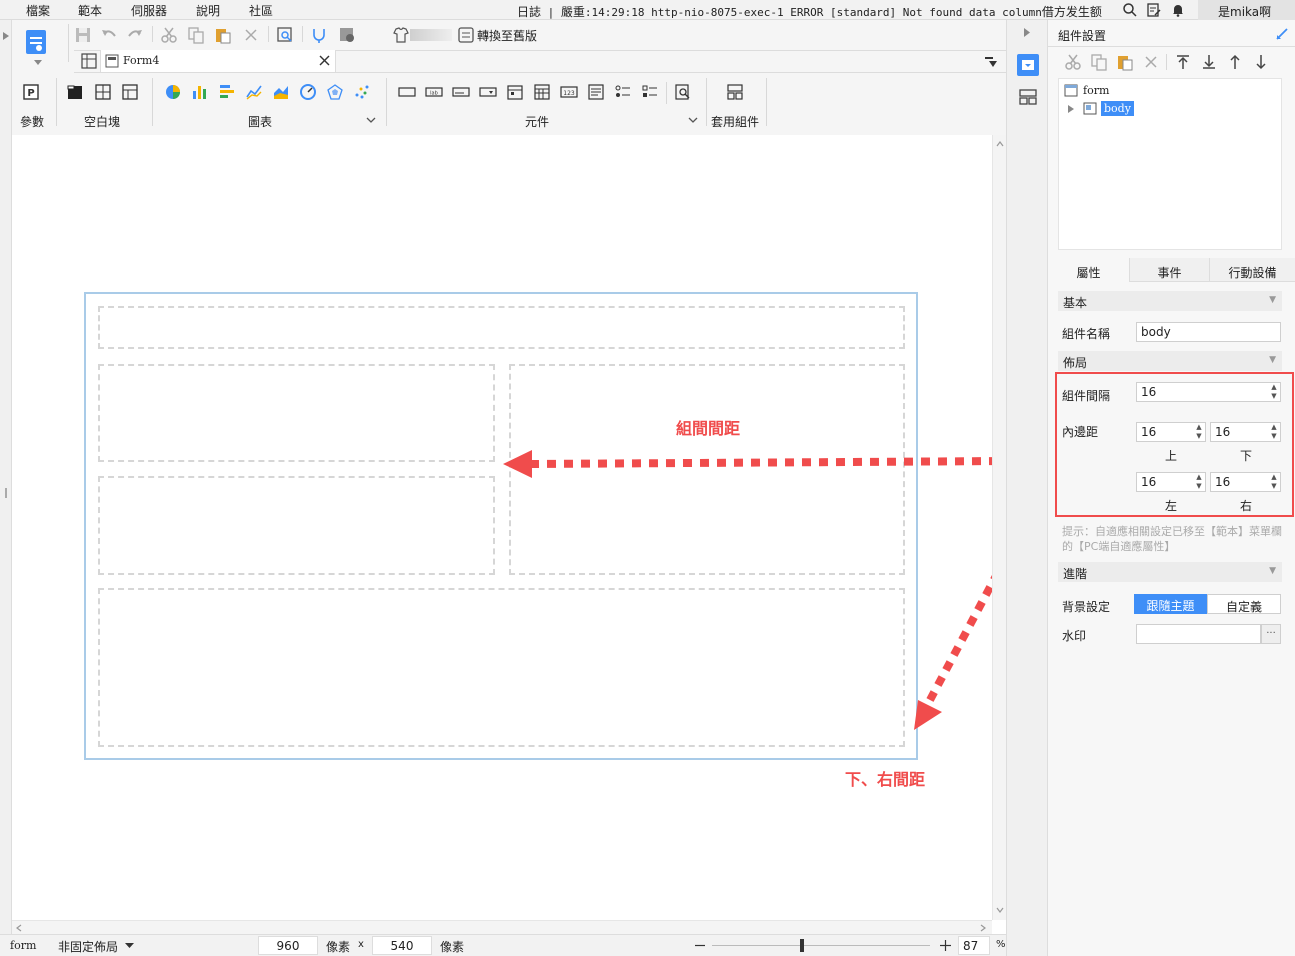 The width and height of the screenshot is (1295, 956). Describe the element at coordinates (149, 10) in the screenshot. I see `menu-server: 伺服器` at that location.